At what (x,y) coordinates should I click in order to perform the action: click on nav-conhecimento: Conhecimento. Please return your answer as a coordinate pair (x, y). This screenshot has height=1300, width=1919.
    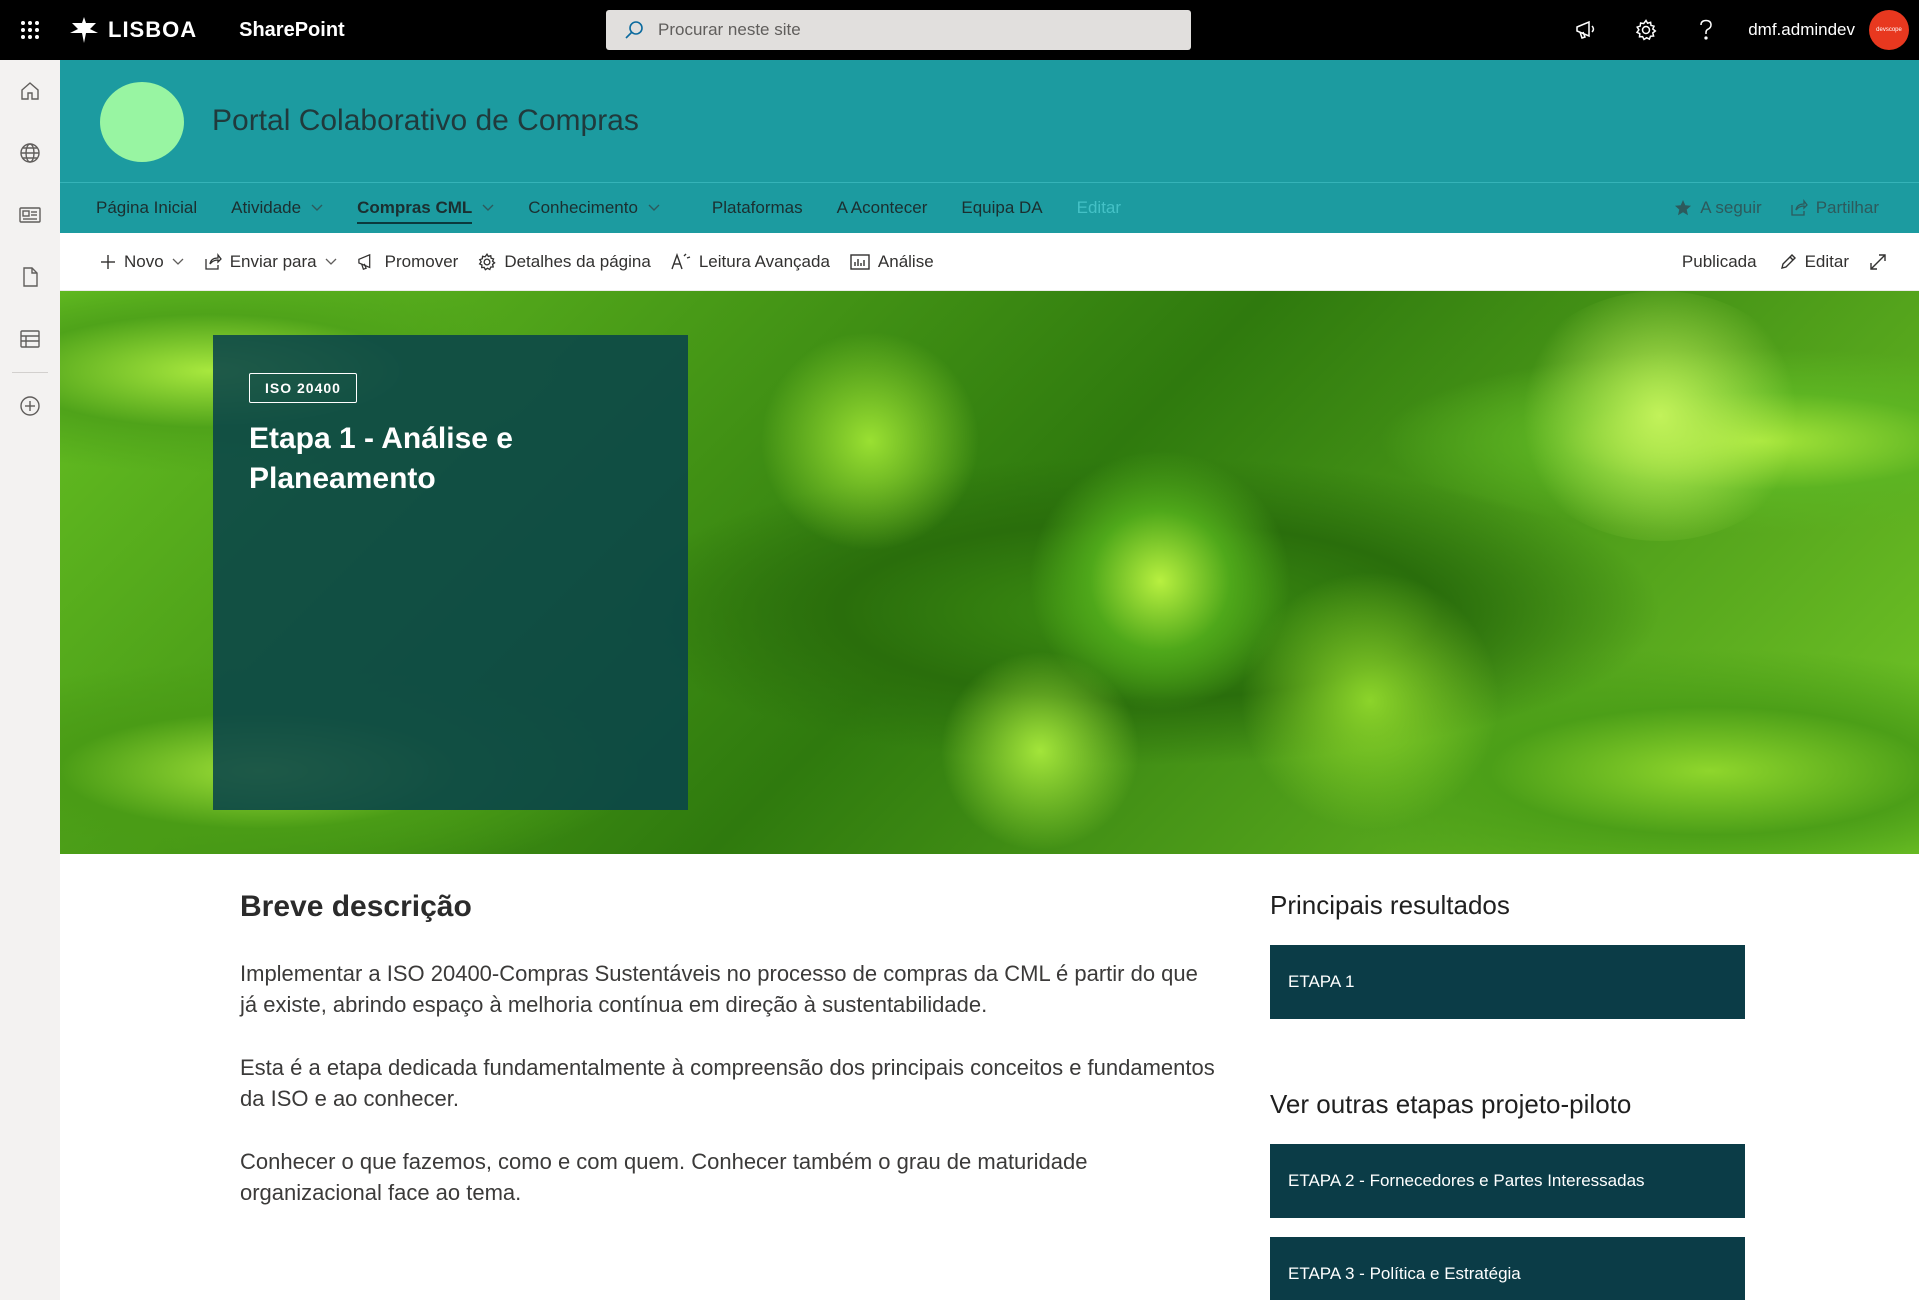
    Looking at the image, I should click on (594, 208).